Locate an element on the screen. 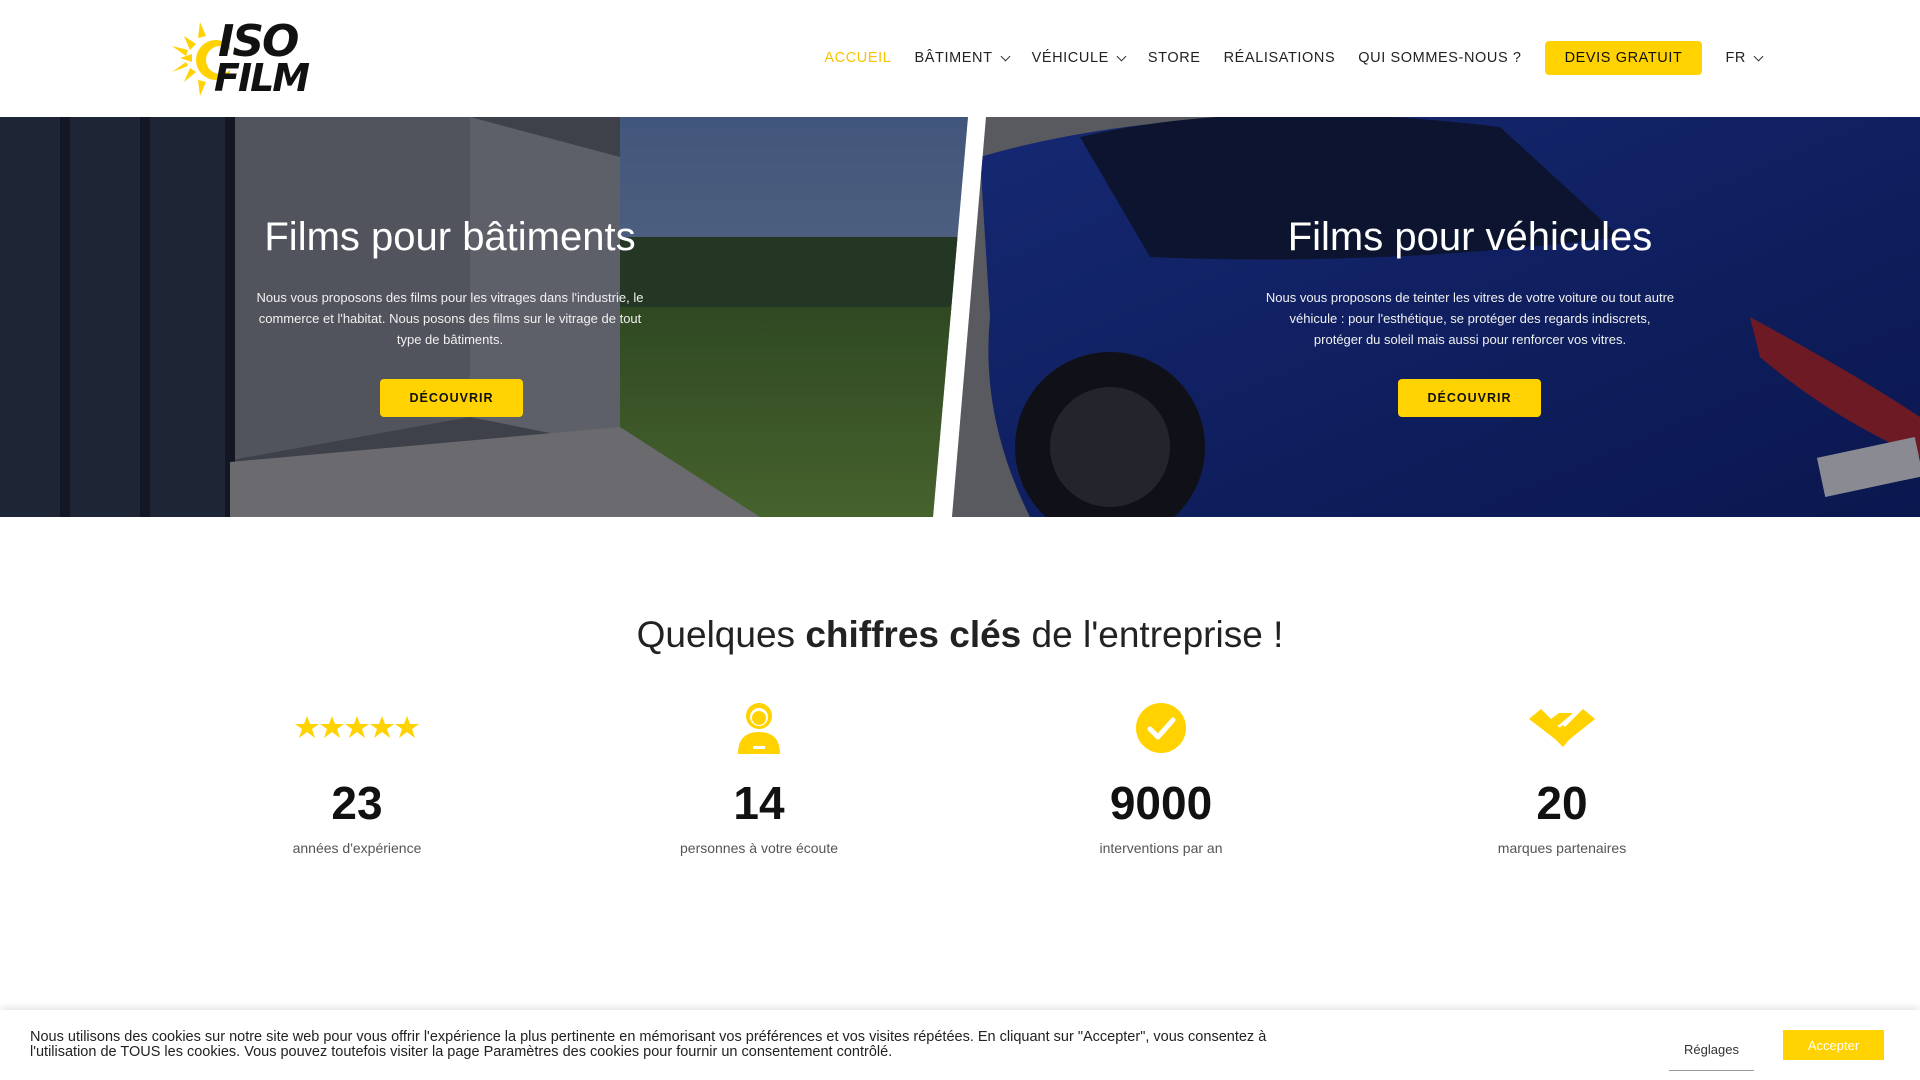 The image size is (1920, 1080). nav-item-vehicule: VÉHICULE is located at coordinates (1079, 58).